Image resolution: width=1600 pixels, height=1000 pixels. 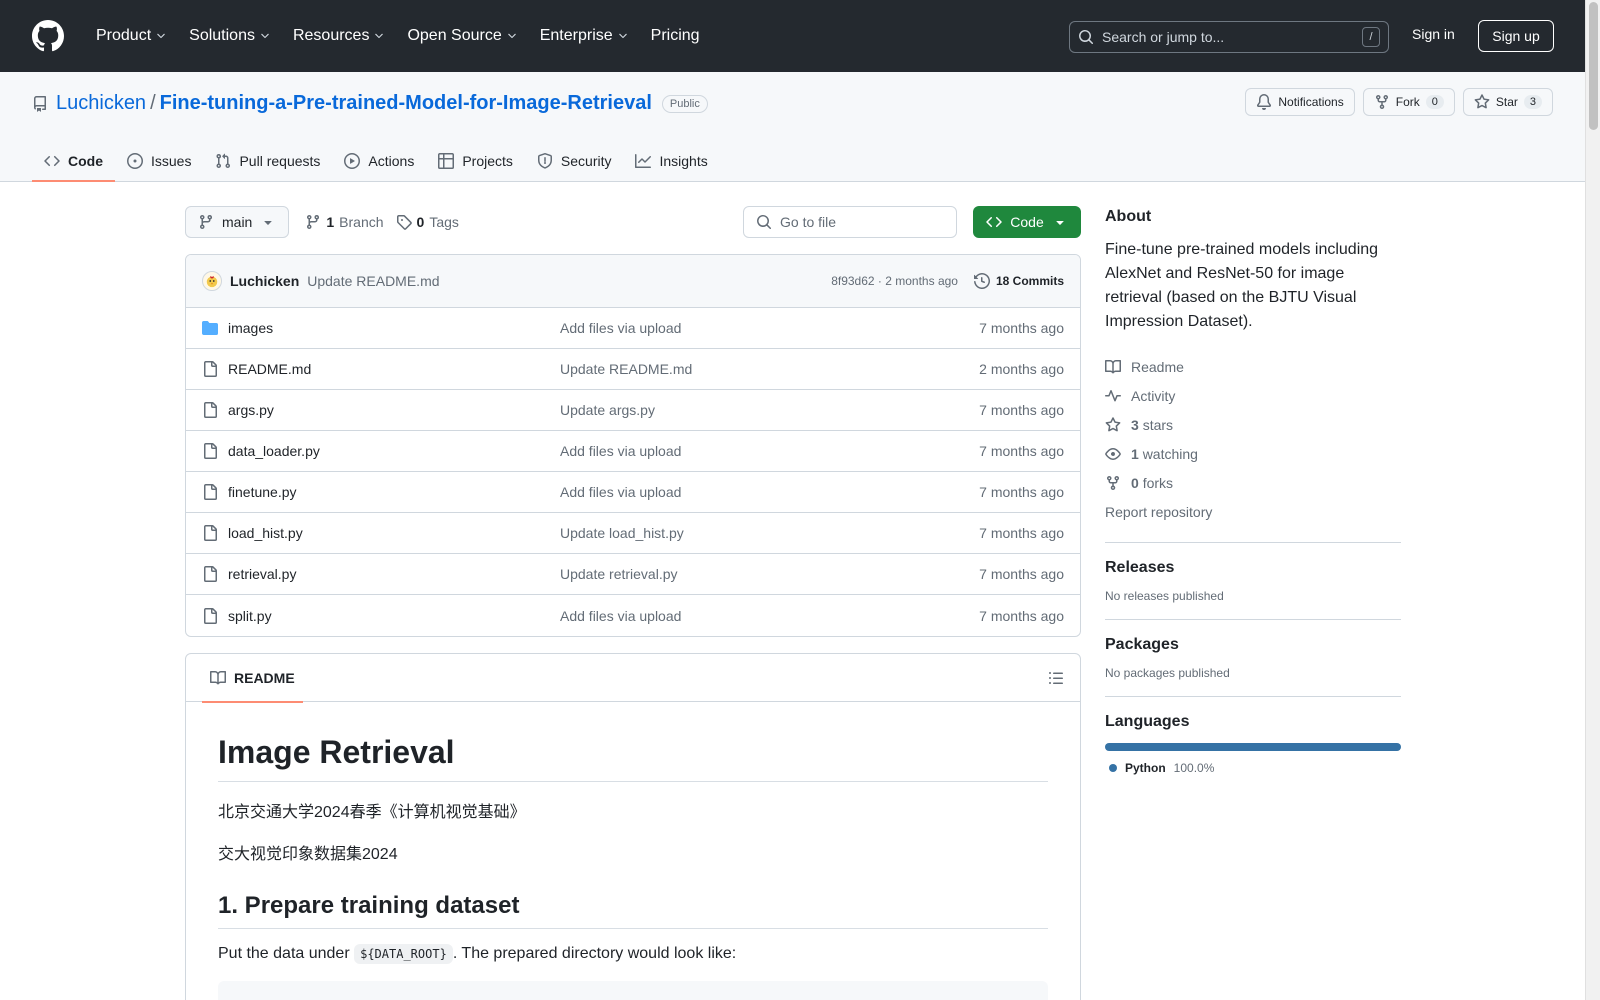 I want to click on search-input: Search or jump to... /, so click(x=1229, y=37).